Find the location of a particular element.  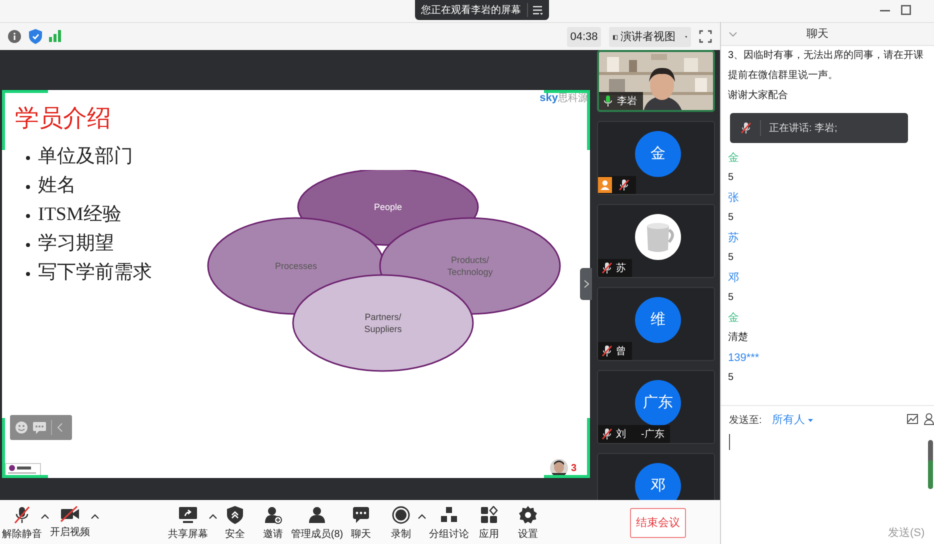

logo-text: sky is located at coordinates (549, 98).